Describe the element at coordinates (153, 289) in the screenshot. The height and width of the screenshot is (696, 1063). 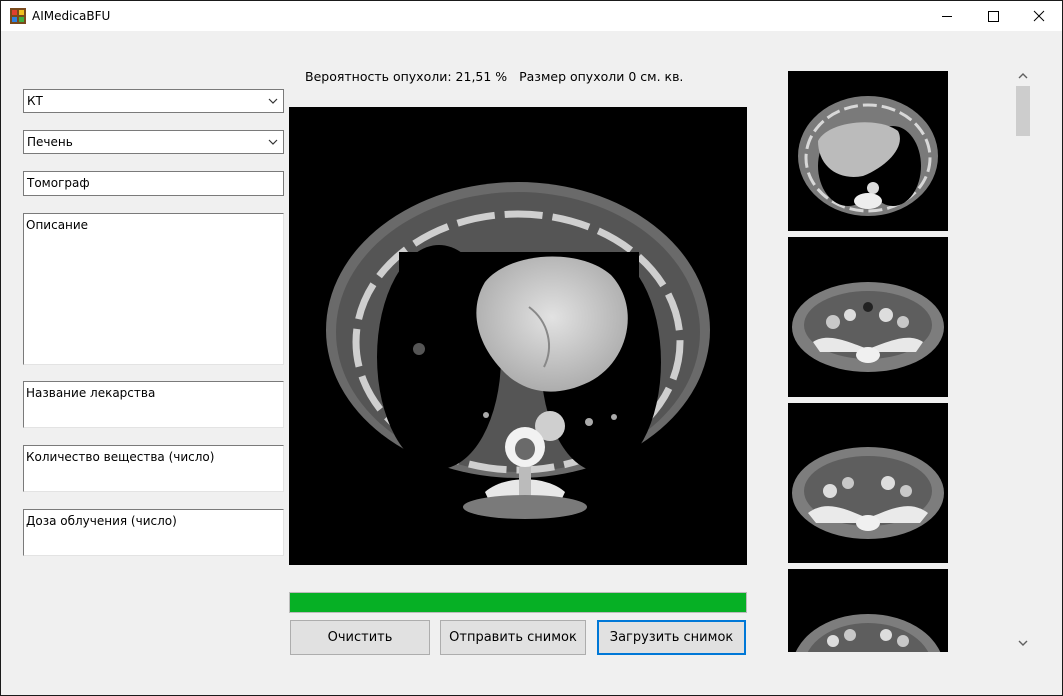
I see `description-field: Описание` at that location.